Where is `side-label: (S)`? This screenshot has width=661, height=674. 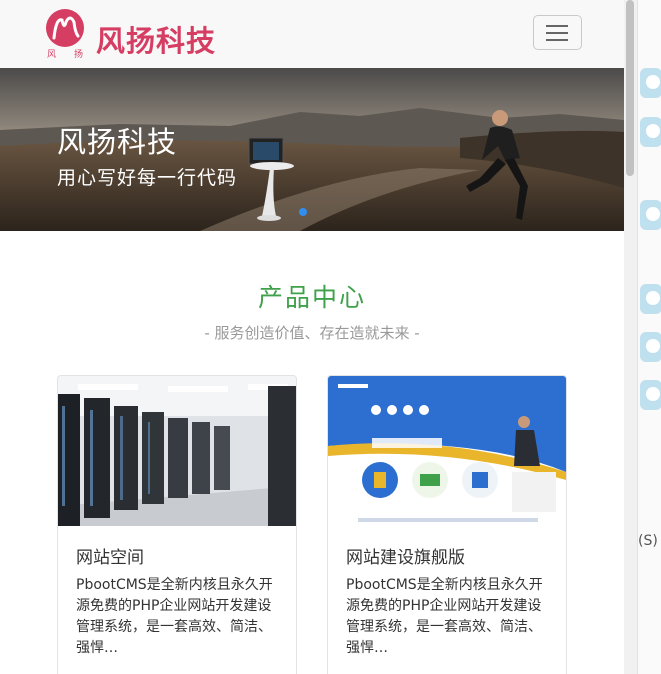
side-label: (S) is located at coordinates (648, 541).